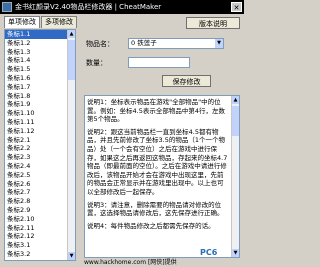 The image size is (320, 267). What do you see at coordinates (159, 62) in the screenshot?
I see `quantity-input` at bounding box center [159, 62].